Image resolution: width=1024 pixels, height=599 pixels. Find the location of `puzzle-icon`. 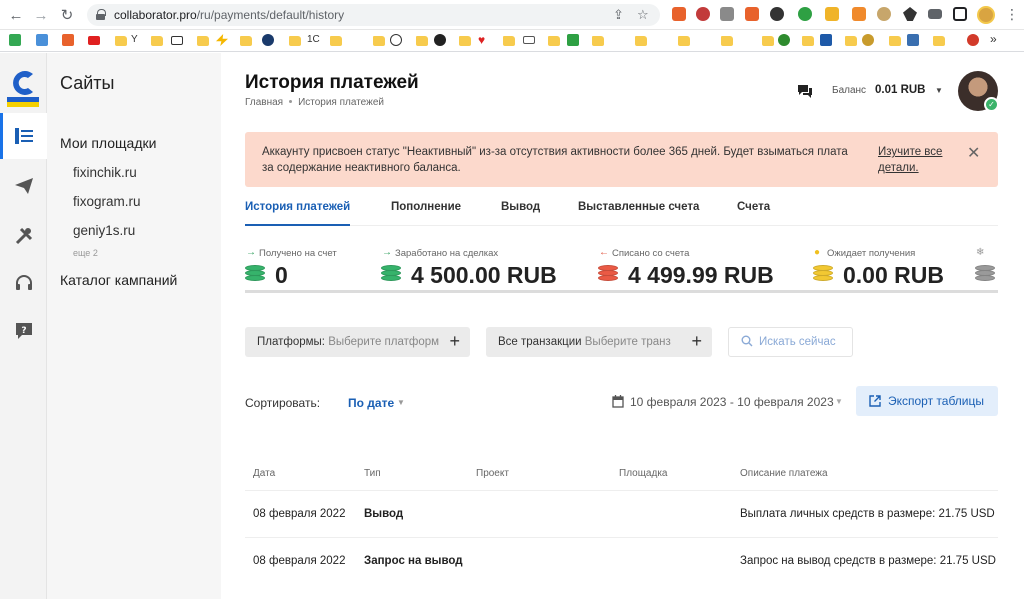

puzzle-icon is located at coordinates (910, 14).